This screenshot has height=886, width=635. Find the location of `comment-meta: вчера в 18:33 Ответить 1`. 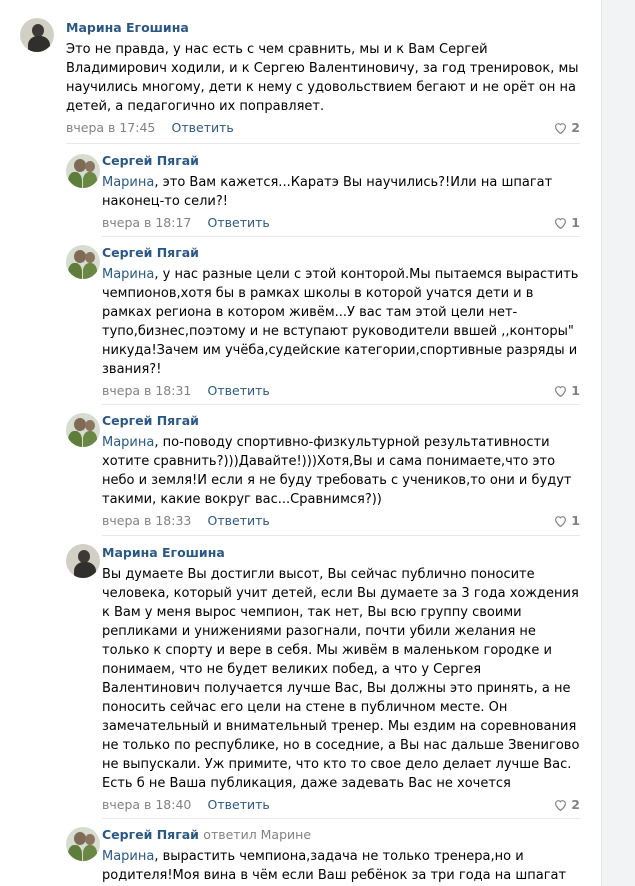

comment-meta: вчера в 18:33 Ответить 1 is located at coordinates (341, 521).